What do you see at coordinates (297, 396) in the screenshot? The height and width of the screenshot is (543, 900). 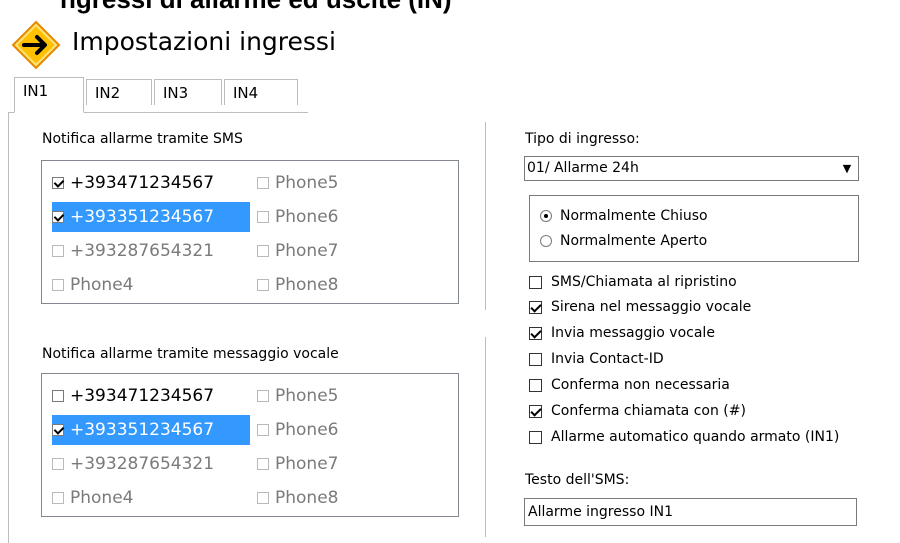 I see `voice-recipient-5: Phone5` at bounding box center [297, 396].